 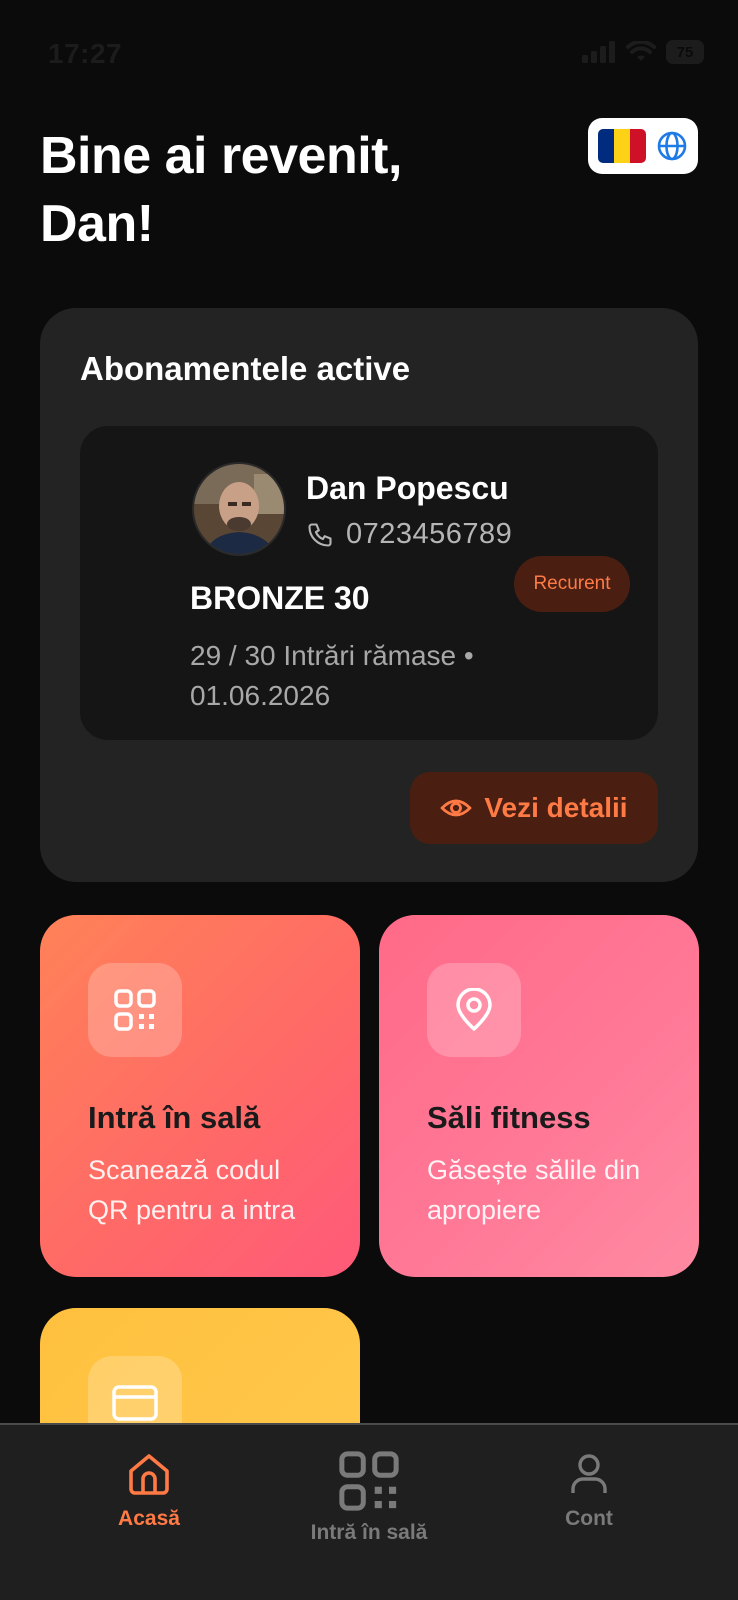 I want to click on phone-icon, so click(x=320, y=534).